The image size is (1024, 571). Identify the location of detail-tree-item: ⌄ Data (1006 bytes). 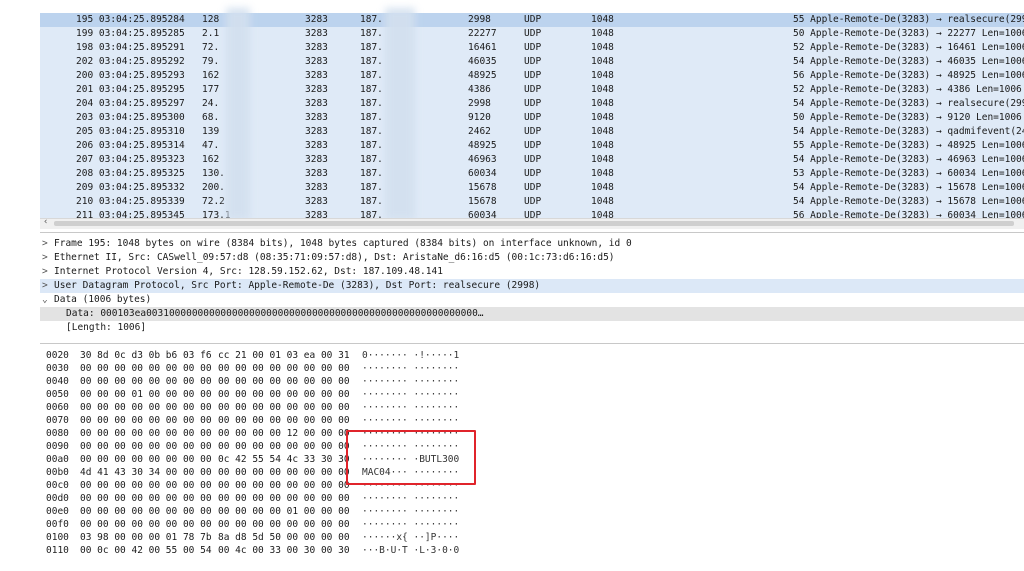
(532, 300).